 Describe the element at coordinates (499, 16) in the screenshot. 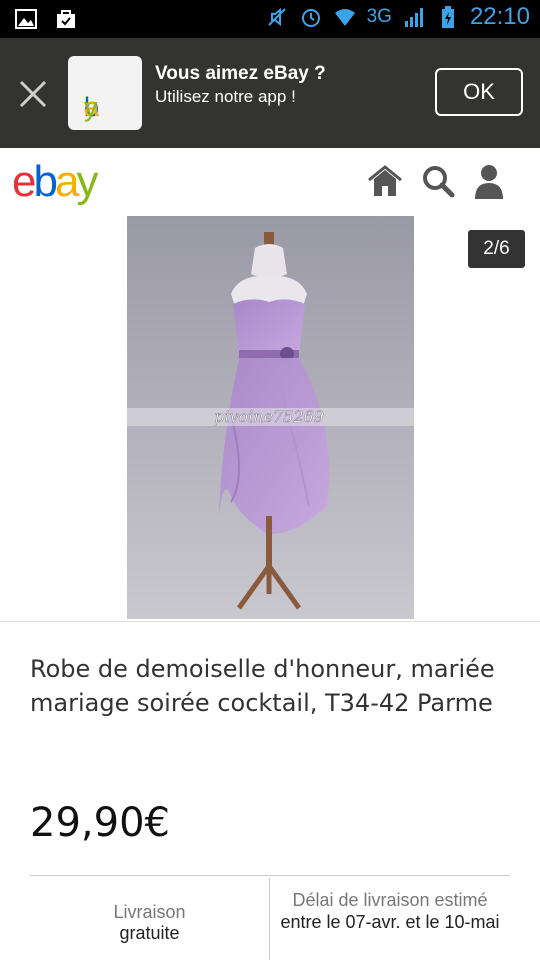

I see `clock: 22:10` at that location.